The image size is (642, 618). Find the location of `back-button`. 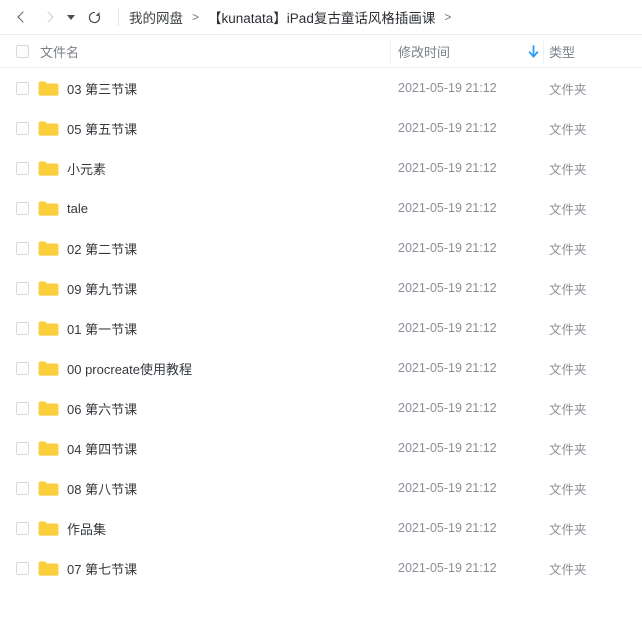

back-button is located at coordinates (21, 17).